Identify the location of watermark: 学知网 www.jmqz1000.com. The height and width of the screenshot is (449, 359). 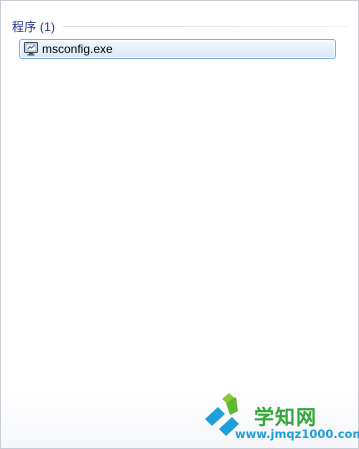
(282, 419).